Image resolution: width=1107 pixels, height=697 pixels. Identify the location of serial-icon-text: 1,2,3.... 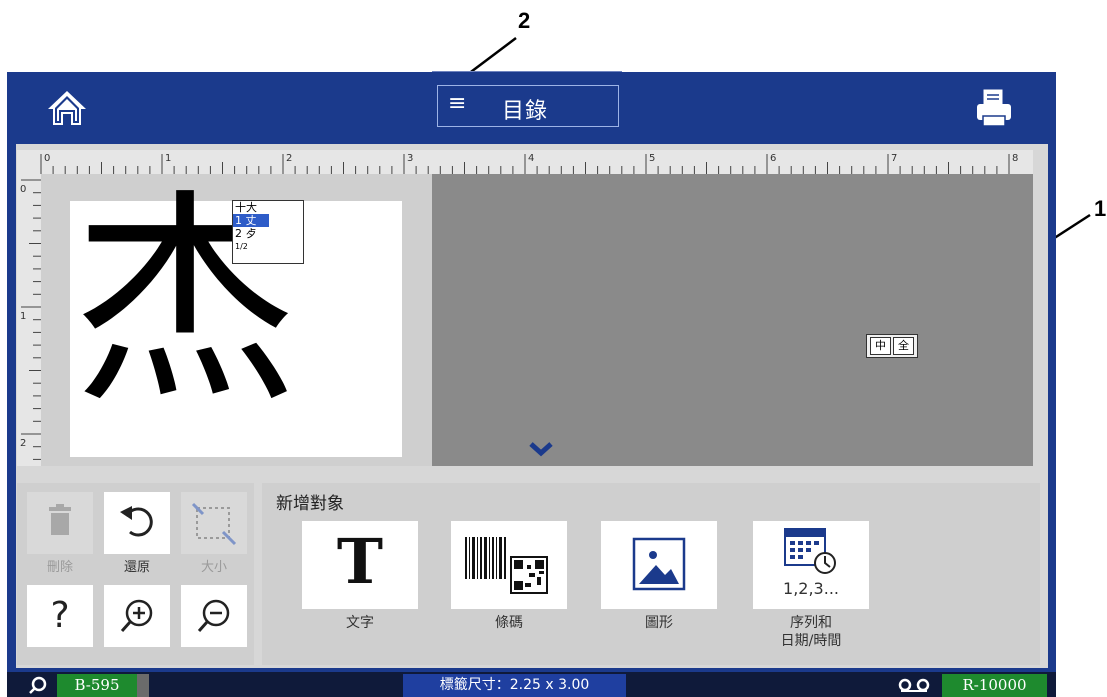
(811, 588).